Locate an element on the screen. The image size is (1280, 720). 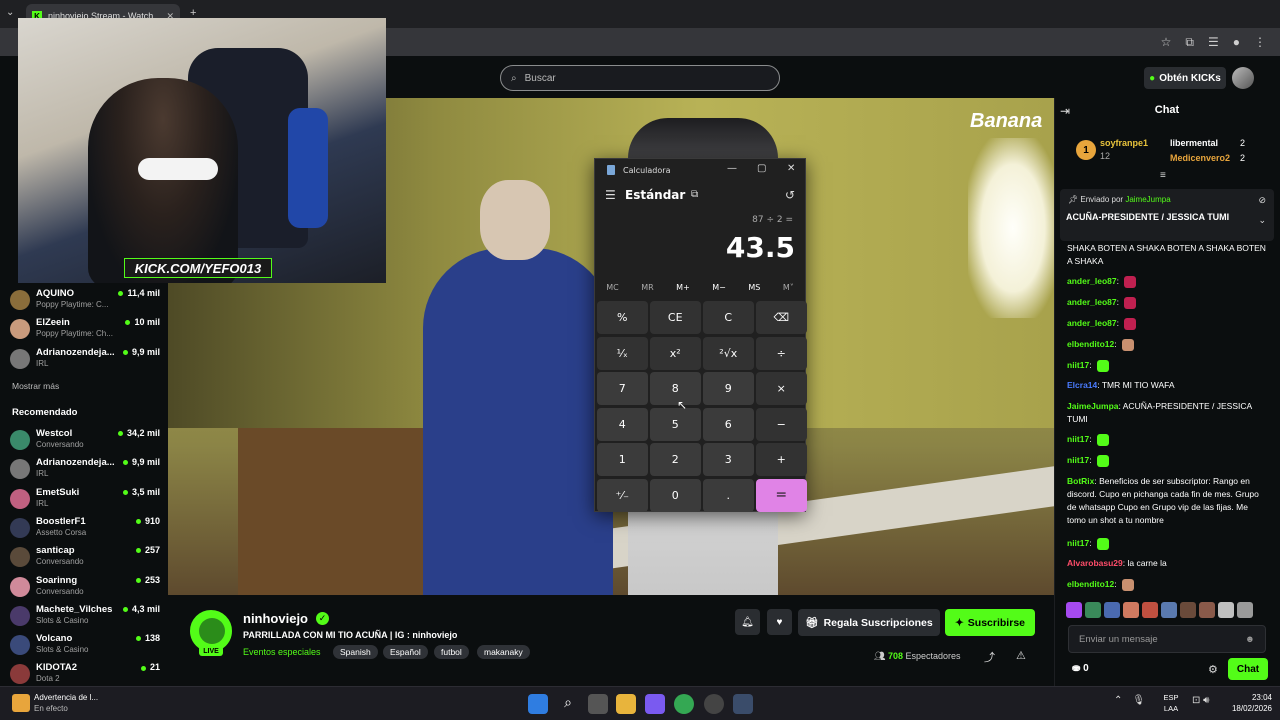
calc-key: 7 is located at coordinates (622, 388).